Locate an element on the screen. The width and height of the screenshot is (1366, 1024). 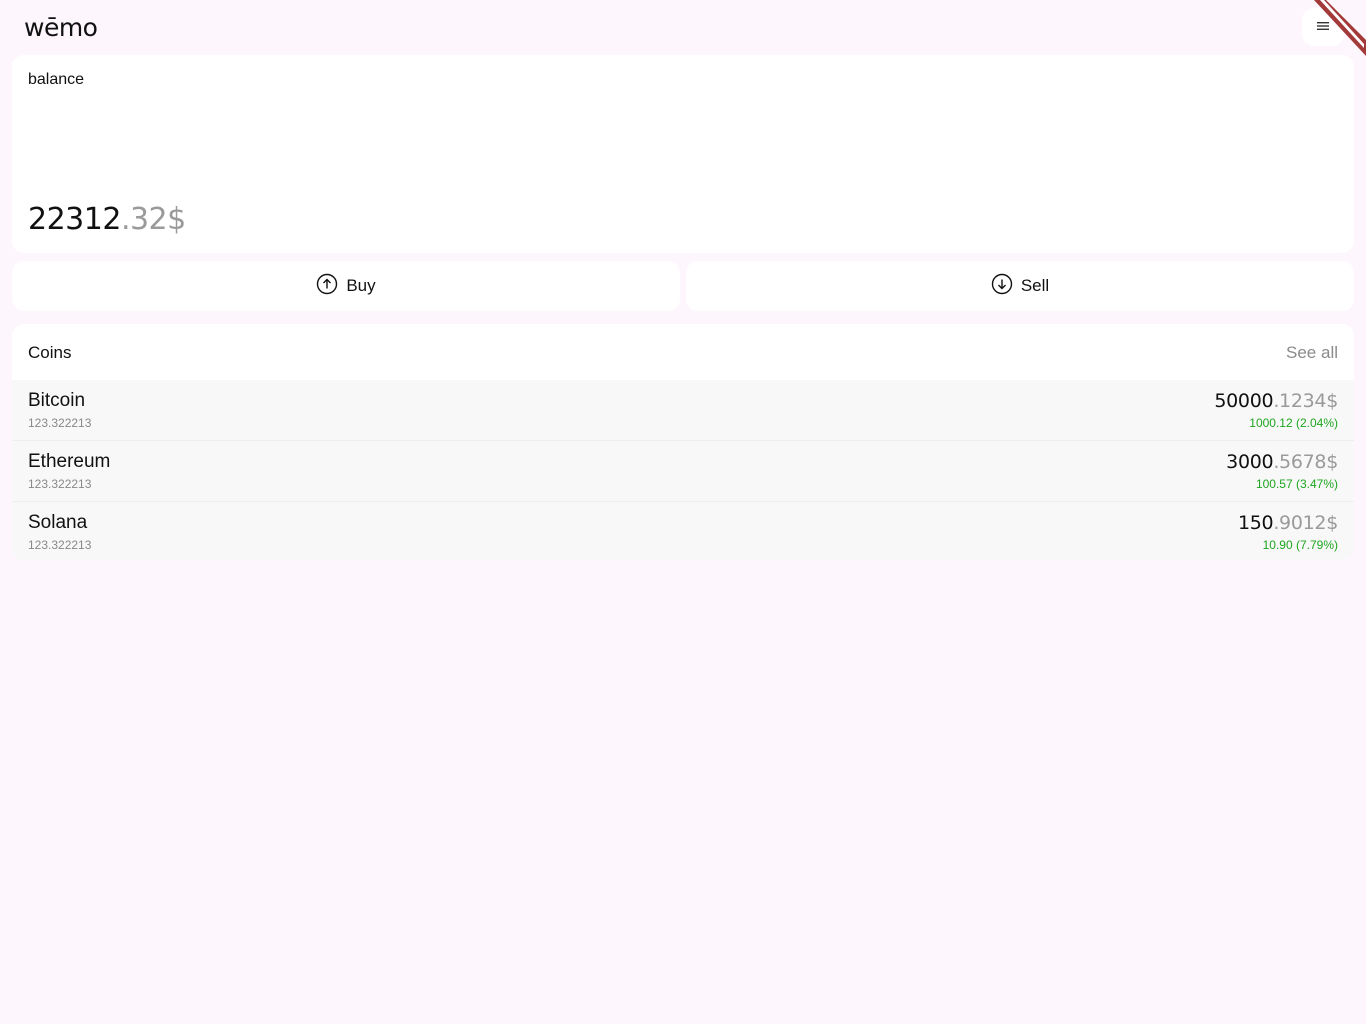
buy-label: Buy is located at coordinates (361, 285).